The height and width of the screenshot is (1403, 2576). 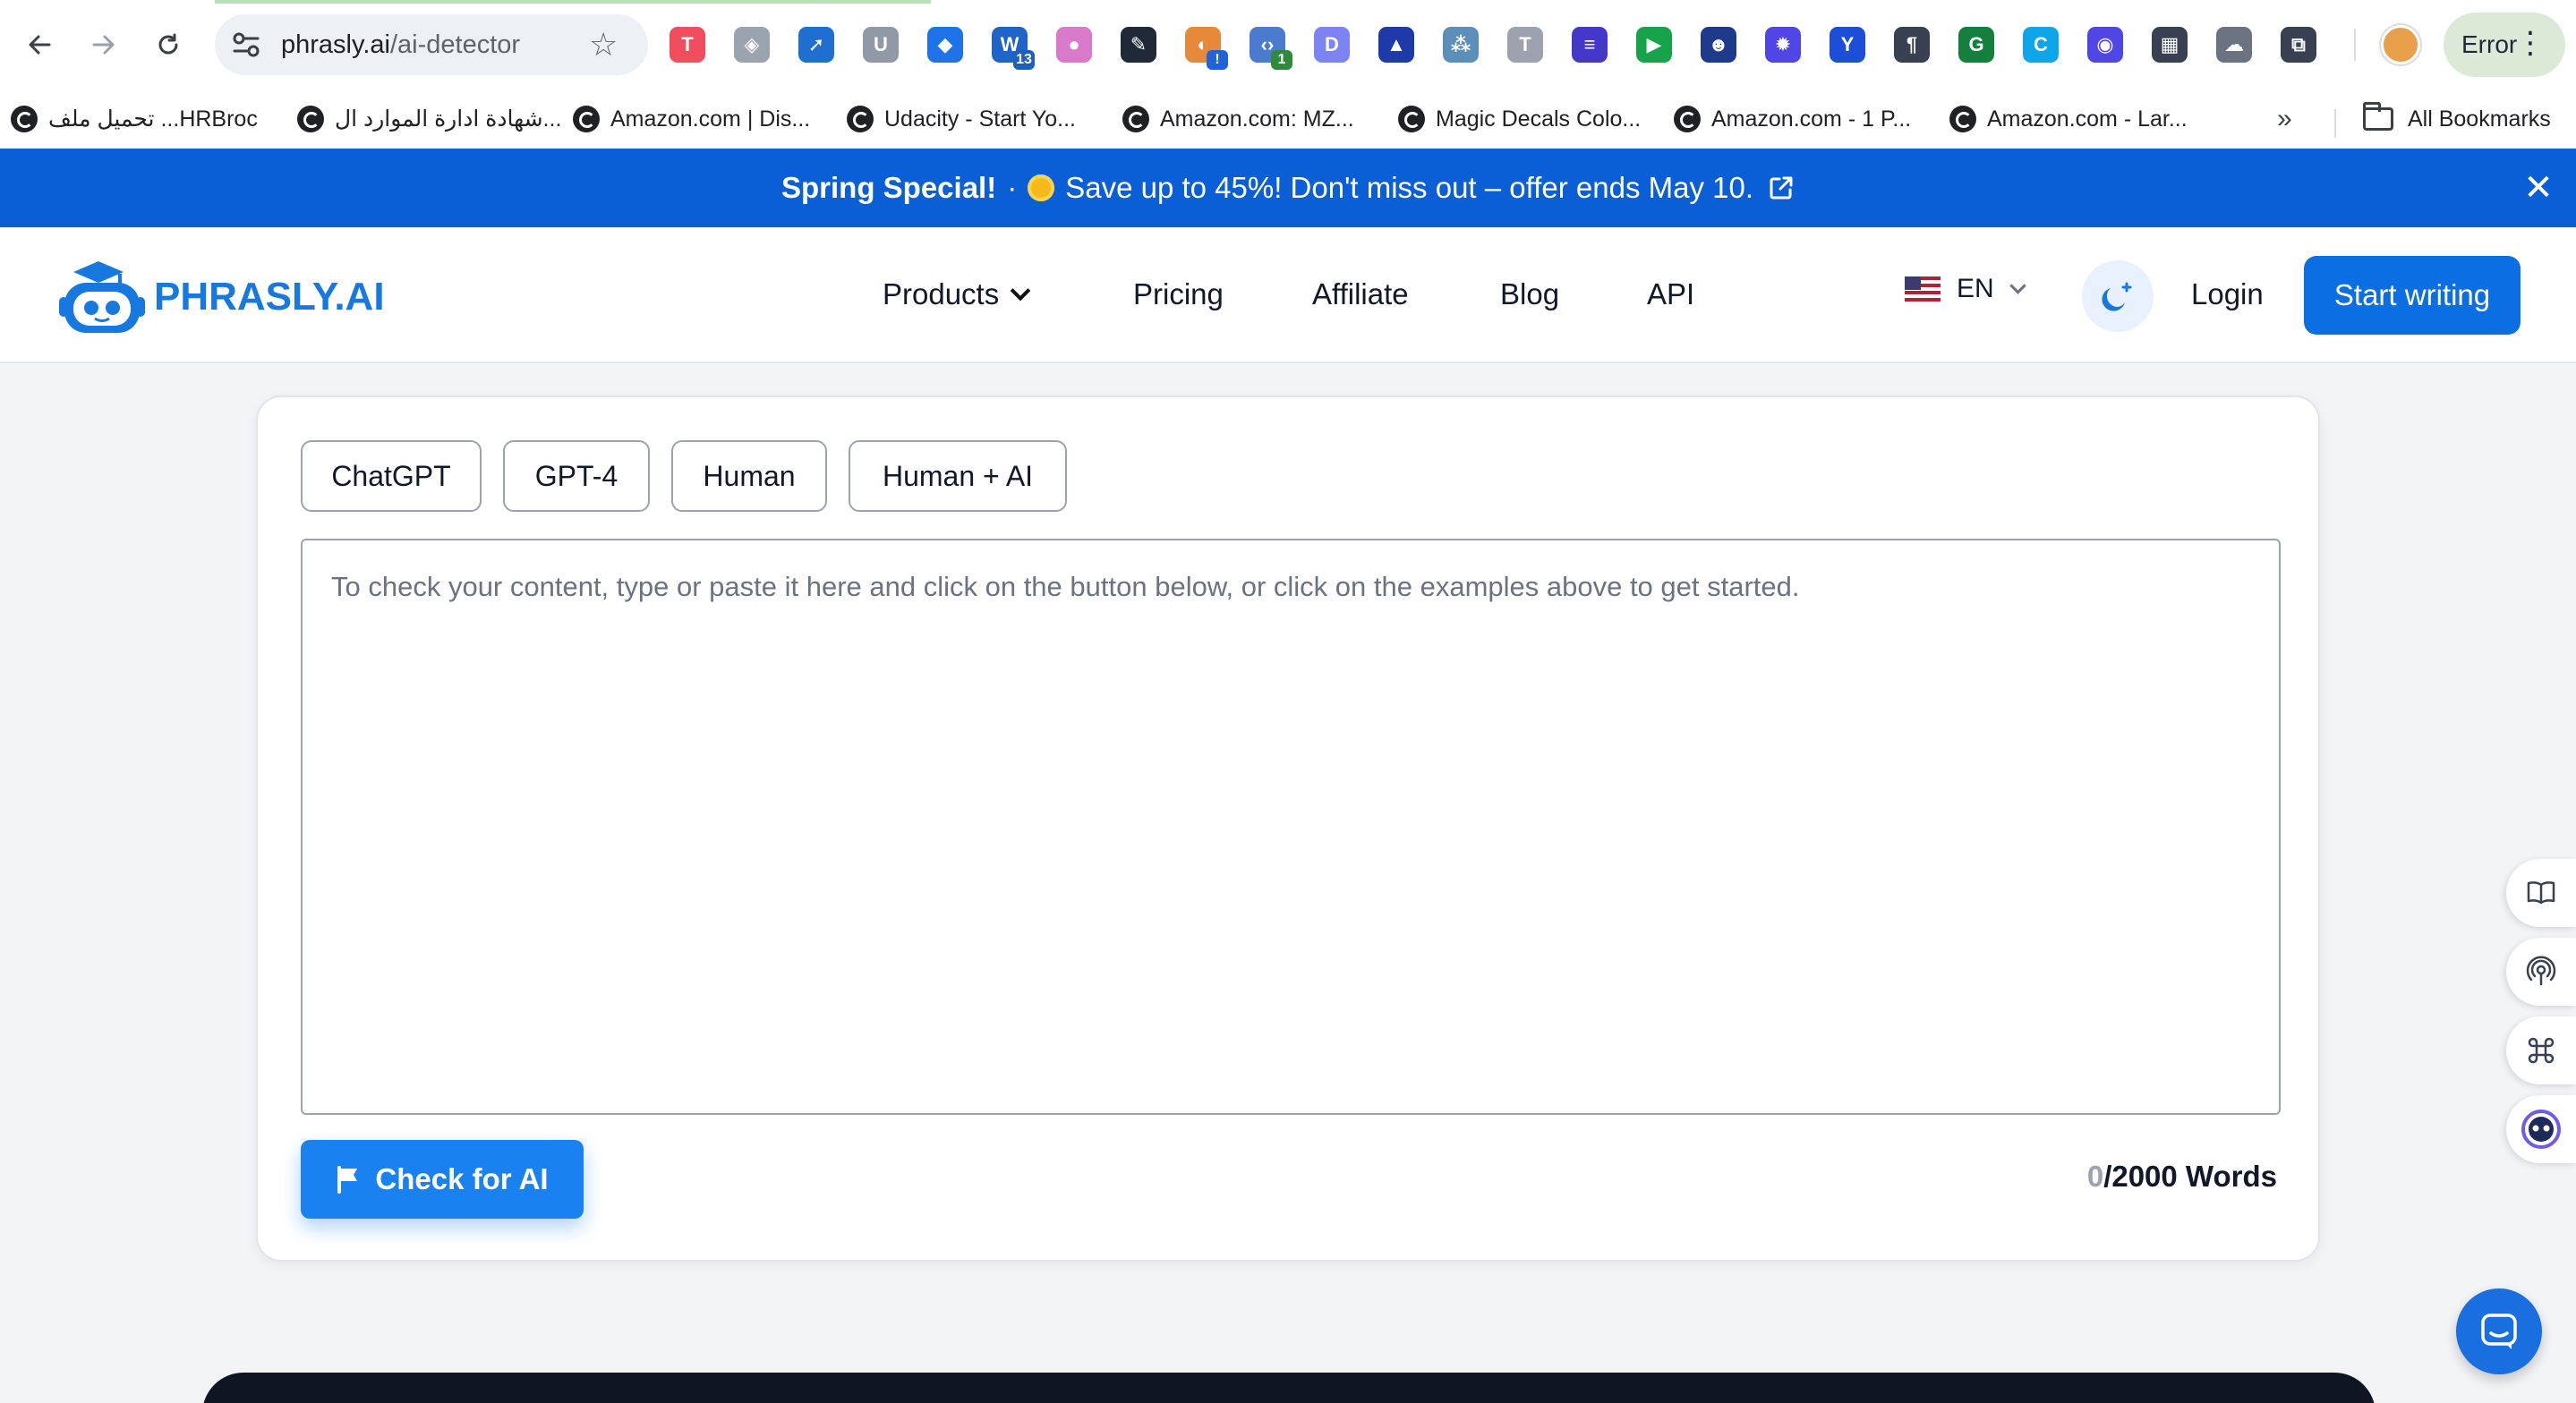 I want to click on reload-icon, so click(x=168, y=44).